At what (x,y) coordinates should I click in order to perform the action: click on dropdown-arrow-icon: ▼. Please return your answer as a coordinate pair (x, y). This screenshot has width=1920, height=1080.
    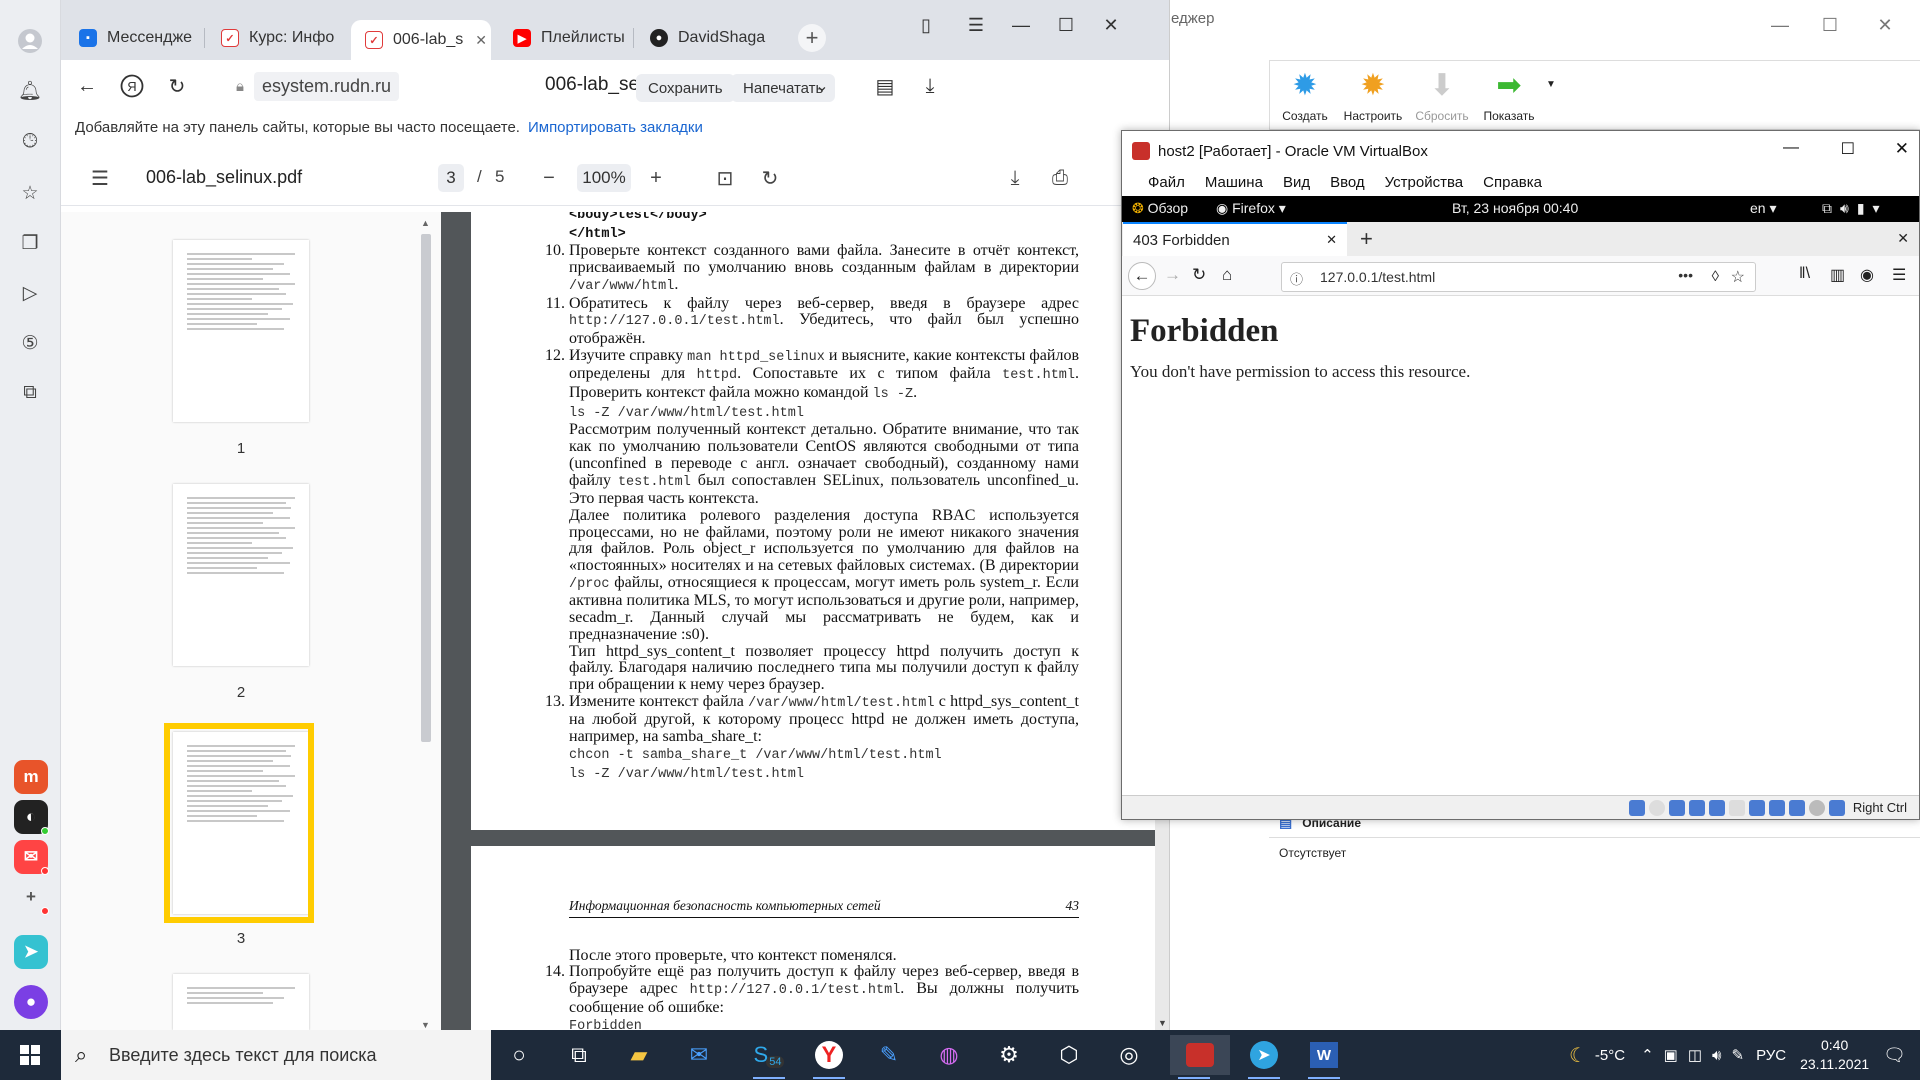
    Looking at the image, I should click on (1551, 84).